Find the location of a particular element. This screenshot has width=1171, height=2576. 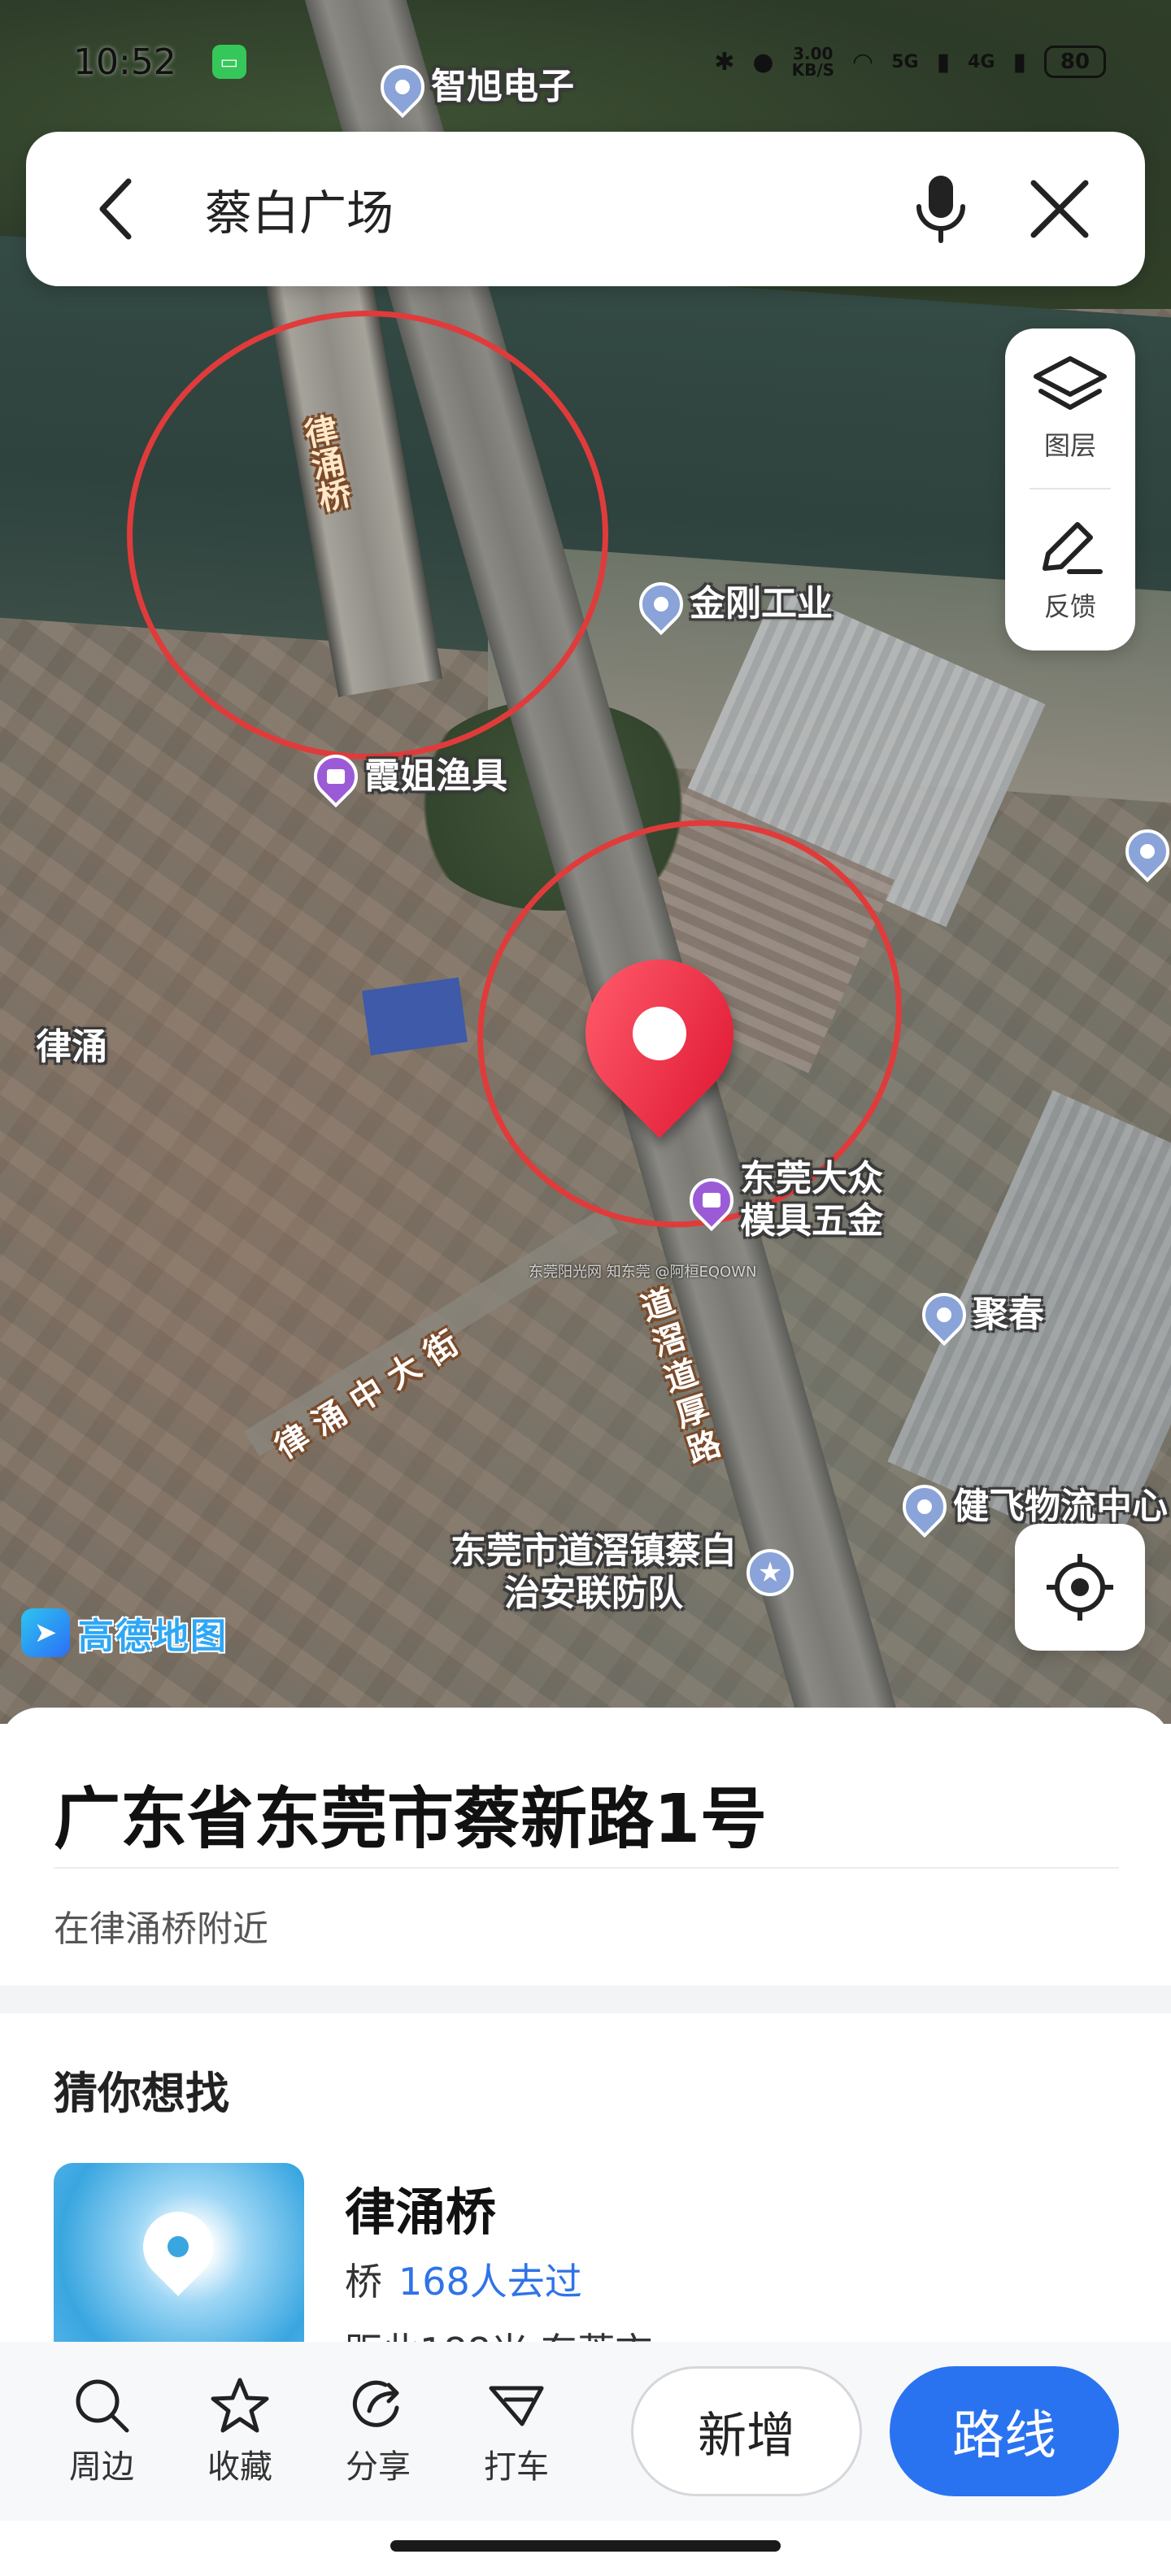

bluetooth-icon: ✱ is located at coordinates (725, 61).